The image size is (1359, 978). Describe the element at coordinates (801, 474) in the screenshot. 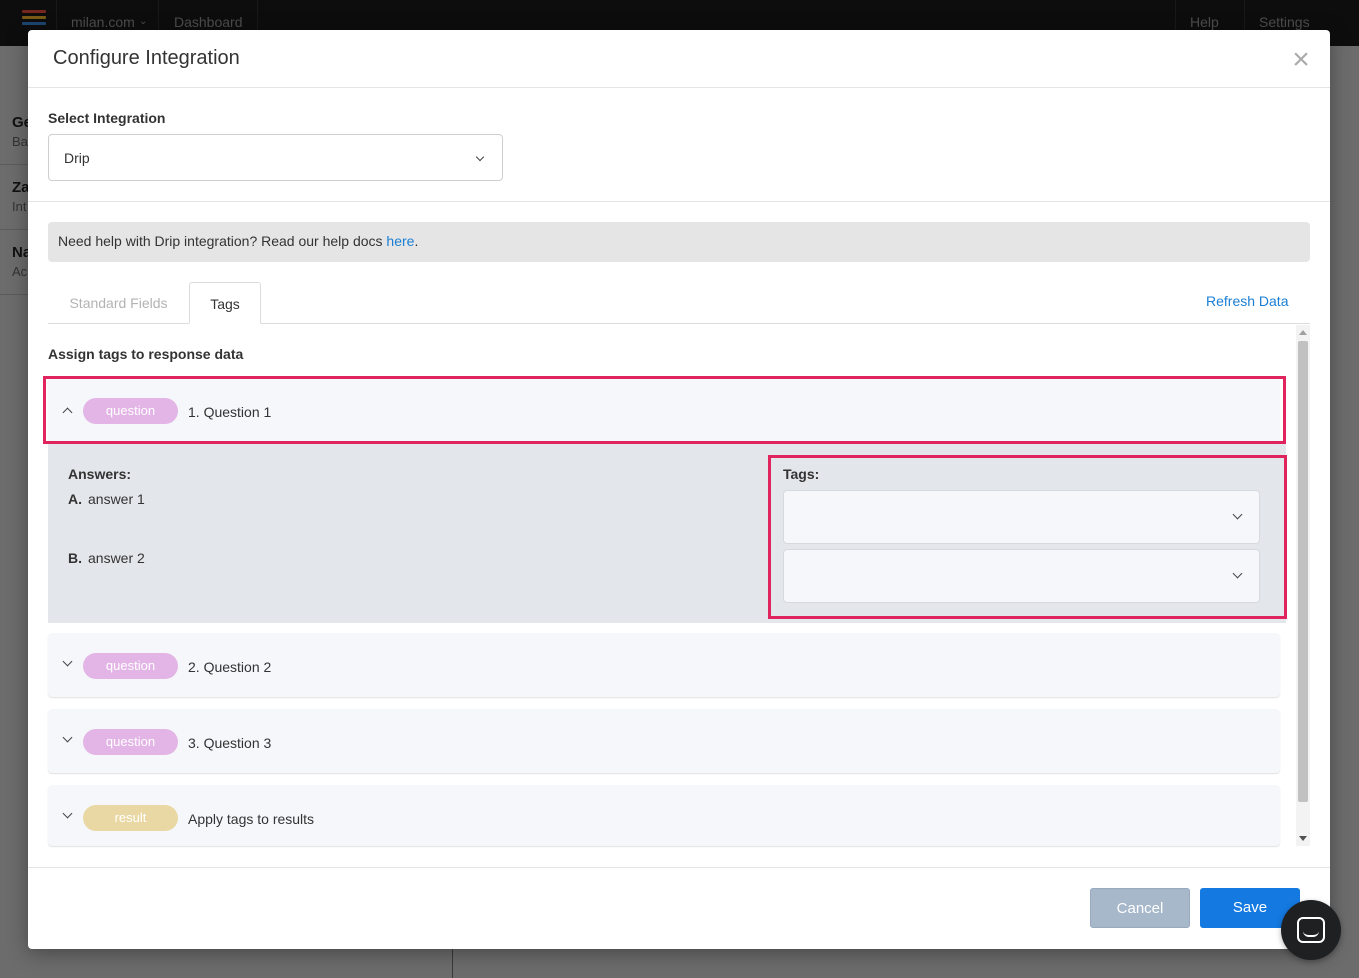

I see `tags-heading: Tags:` at that location.